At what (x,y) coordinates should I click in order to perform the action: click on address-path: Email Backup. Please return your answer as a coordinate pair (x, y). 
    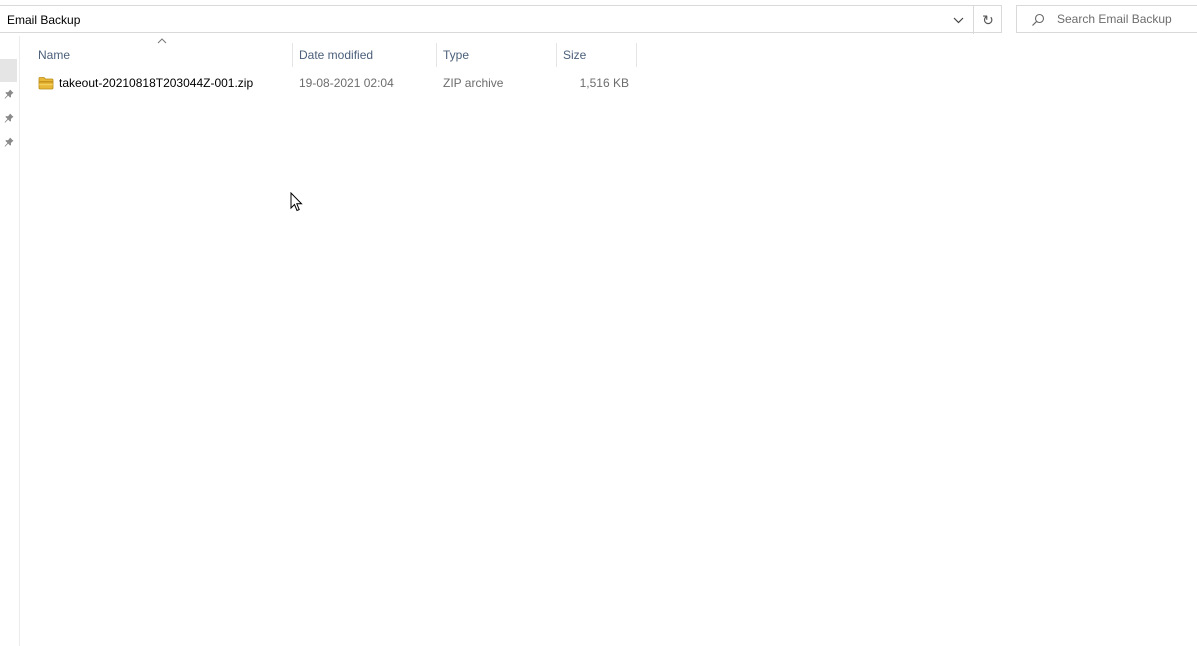
    Looking at the image, I should click on (43, 20).